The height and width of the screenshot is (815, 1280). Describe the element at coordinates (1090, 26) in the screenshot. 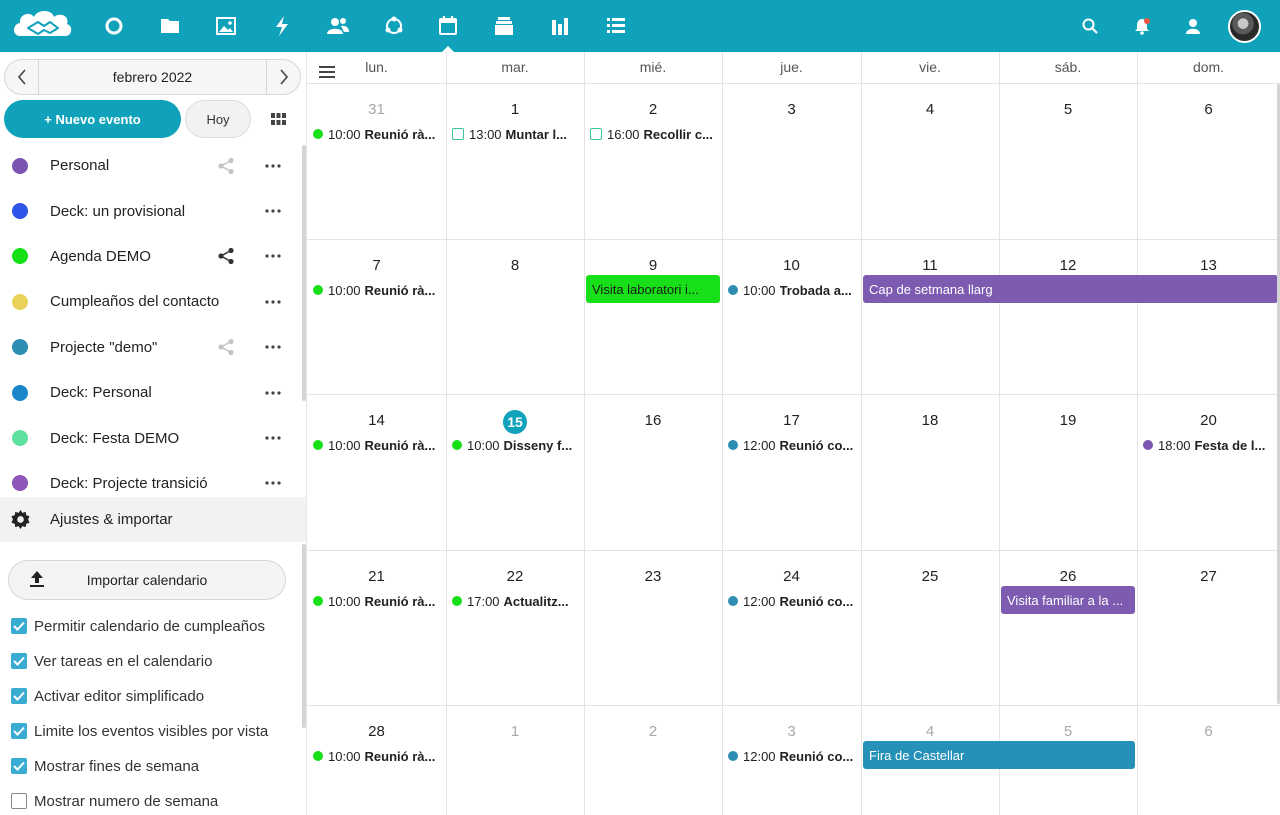

I see `search-icon` at that location.